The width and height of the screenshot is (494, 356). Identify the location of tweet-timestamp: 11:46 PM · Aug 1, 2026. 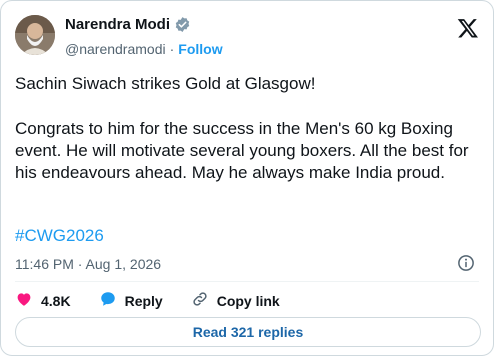
(88, 264).